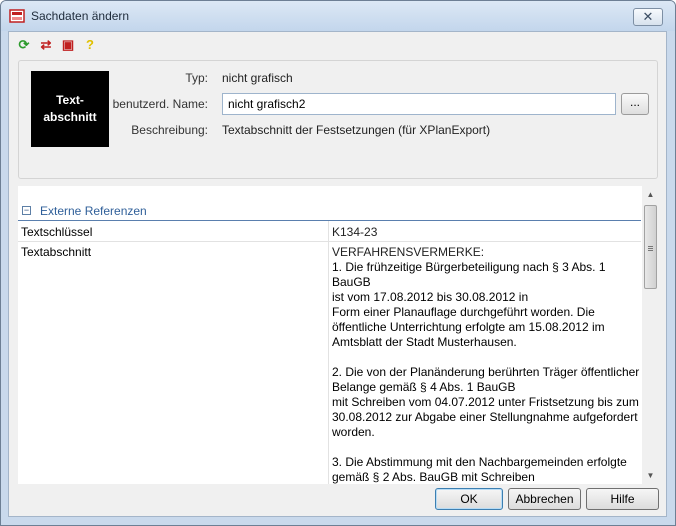 Image resolution: width=676 pixels, height=526 pixels. I want to click on row-value-textschluessel: K134-23, so click(354, 232).